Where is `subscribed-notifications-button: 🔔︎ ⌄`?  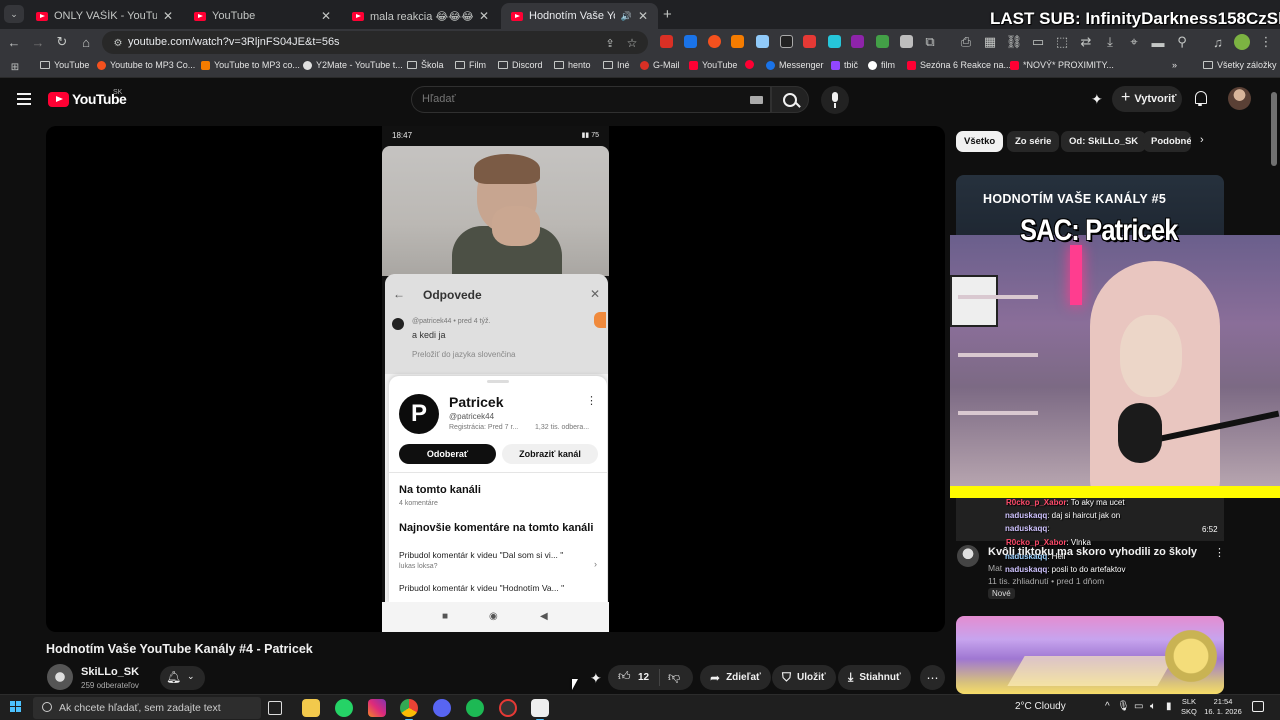 subscribed-notifications-button: 🔔︎ ⌄ is located at coordinates (182, 678).